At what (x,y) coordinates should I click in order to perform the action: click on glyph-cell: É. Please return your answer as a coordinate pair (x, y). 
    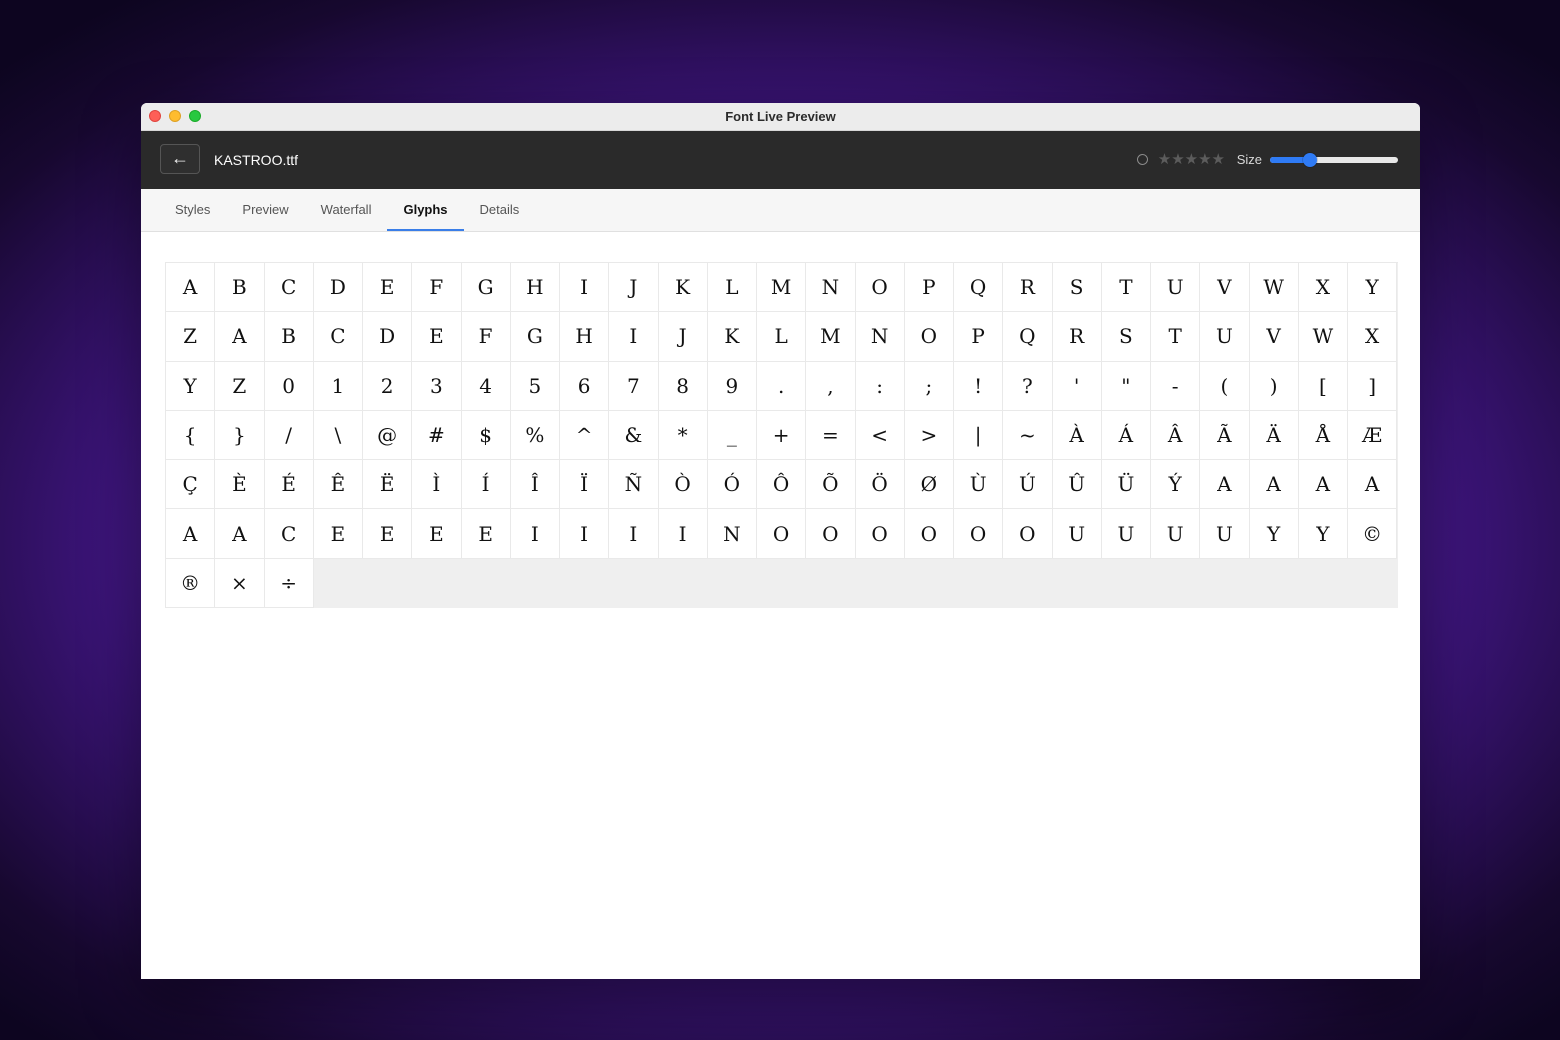
    Looking at the image, I should click on (289, 485).